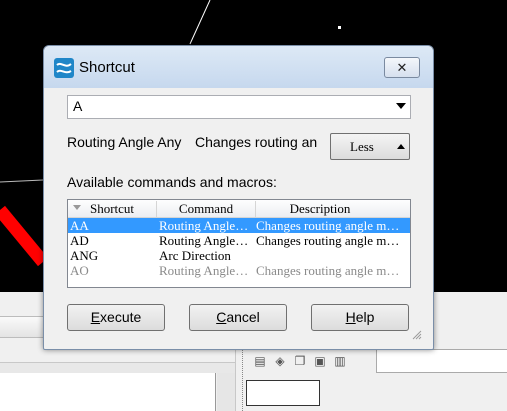 Image resolution: width=507 pixels, height=411 pixels. I want to click on help-accel: H, so click(350, 317).